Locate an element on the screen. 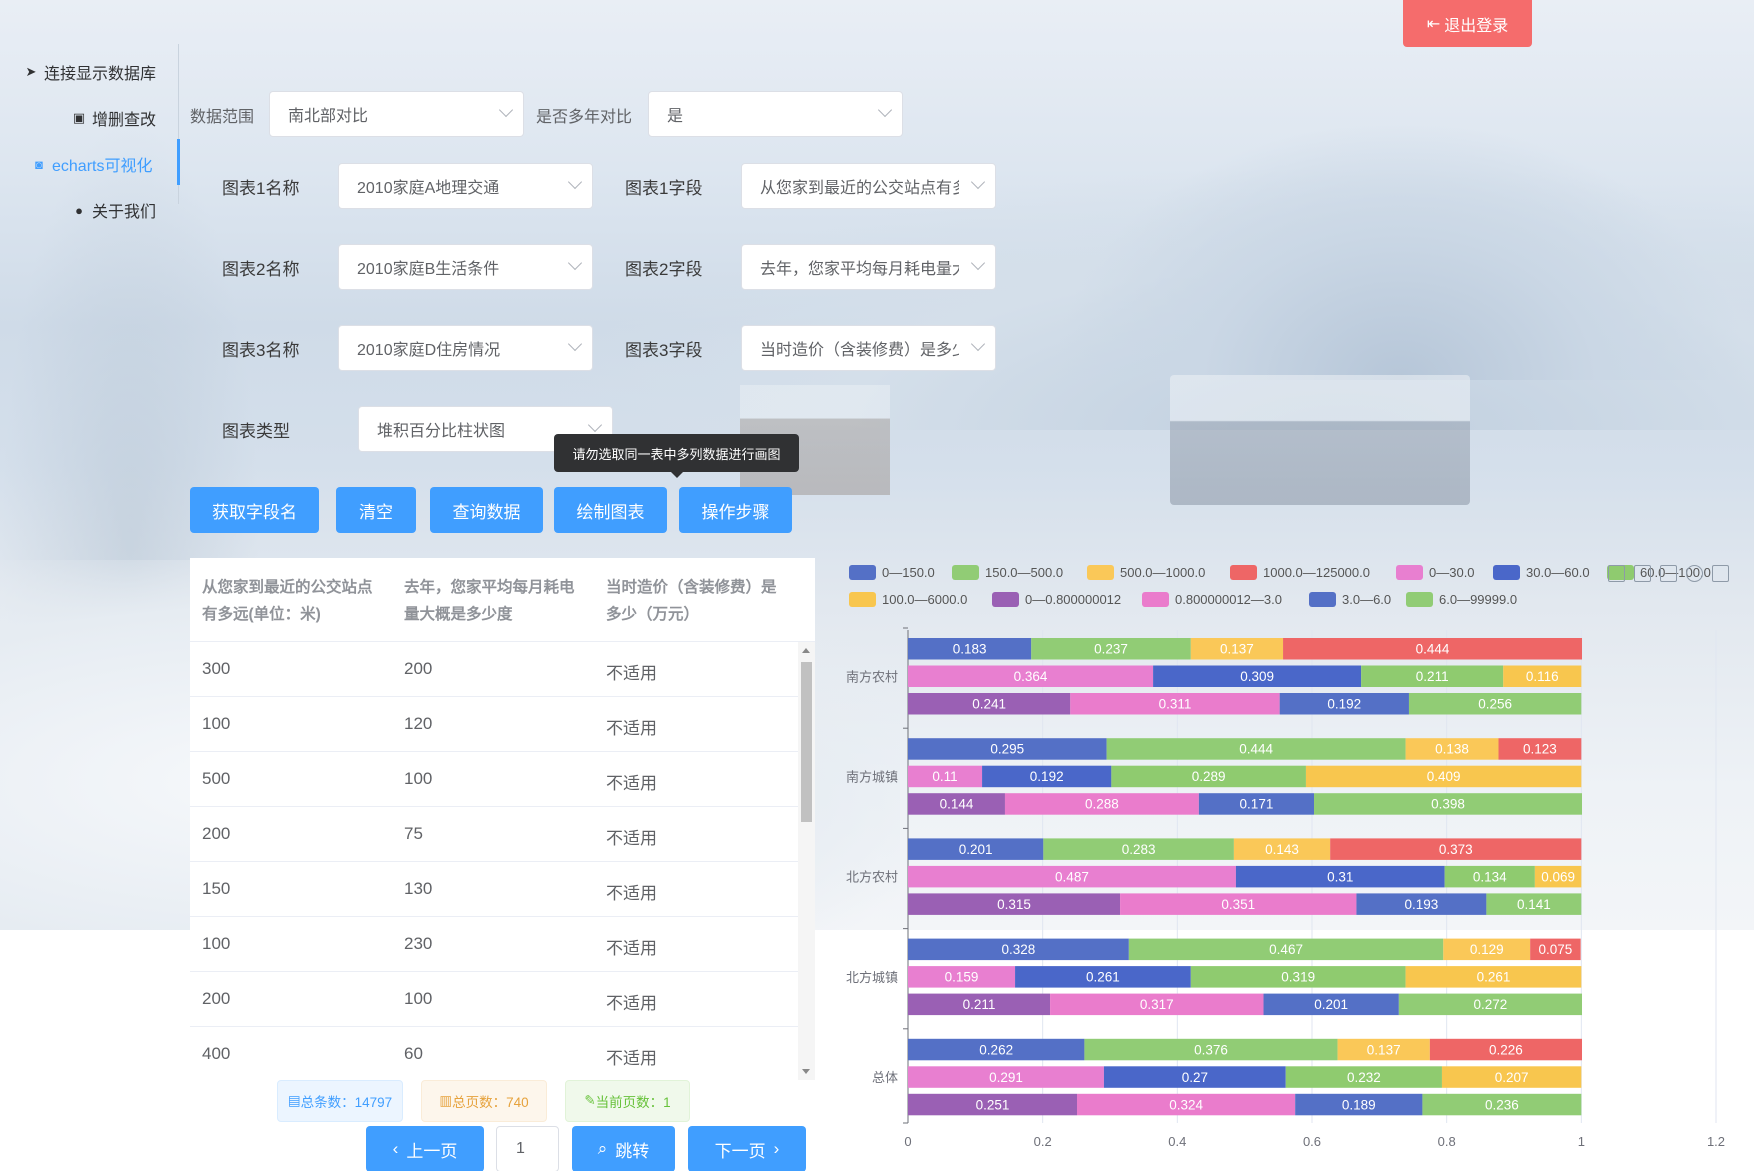 The height and width of the screenshot is (1171, 1754). logout-button: ⇤ 退出登录 is located at coordinates (1467, 23).